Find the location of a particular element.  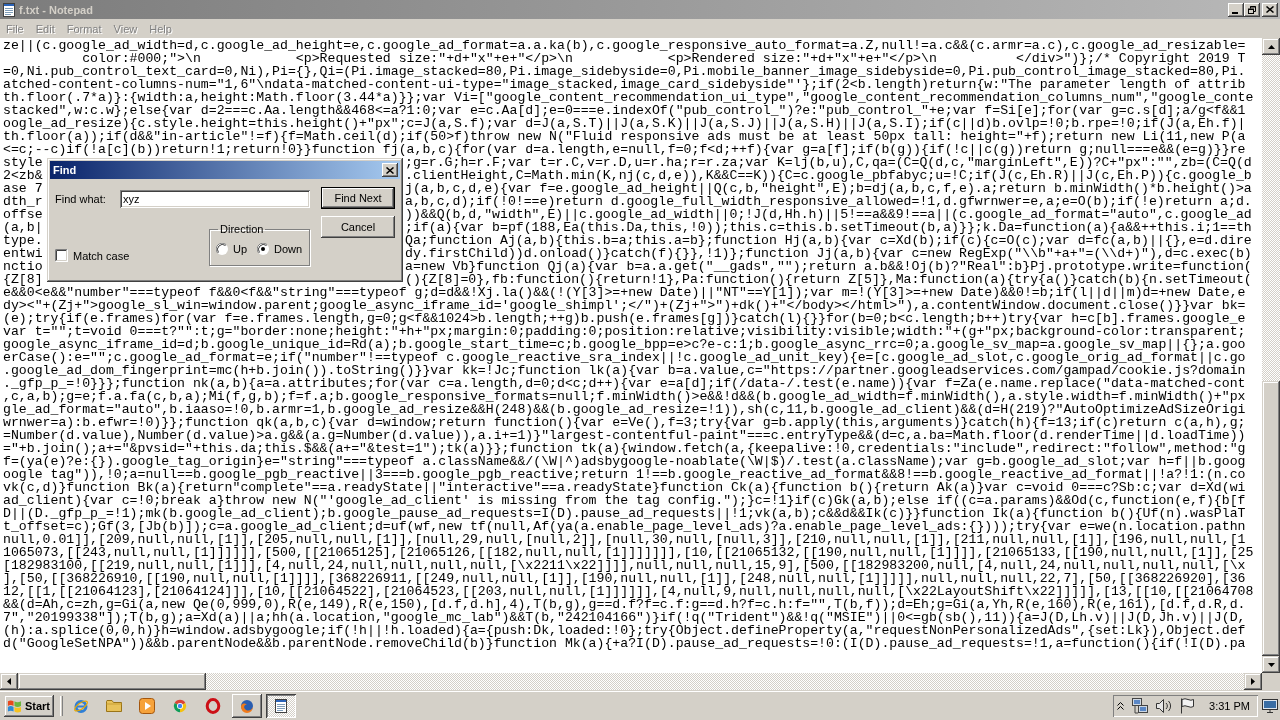

scroll-left-button is located at coordinates (9, 681).